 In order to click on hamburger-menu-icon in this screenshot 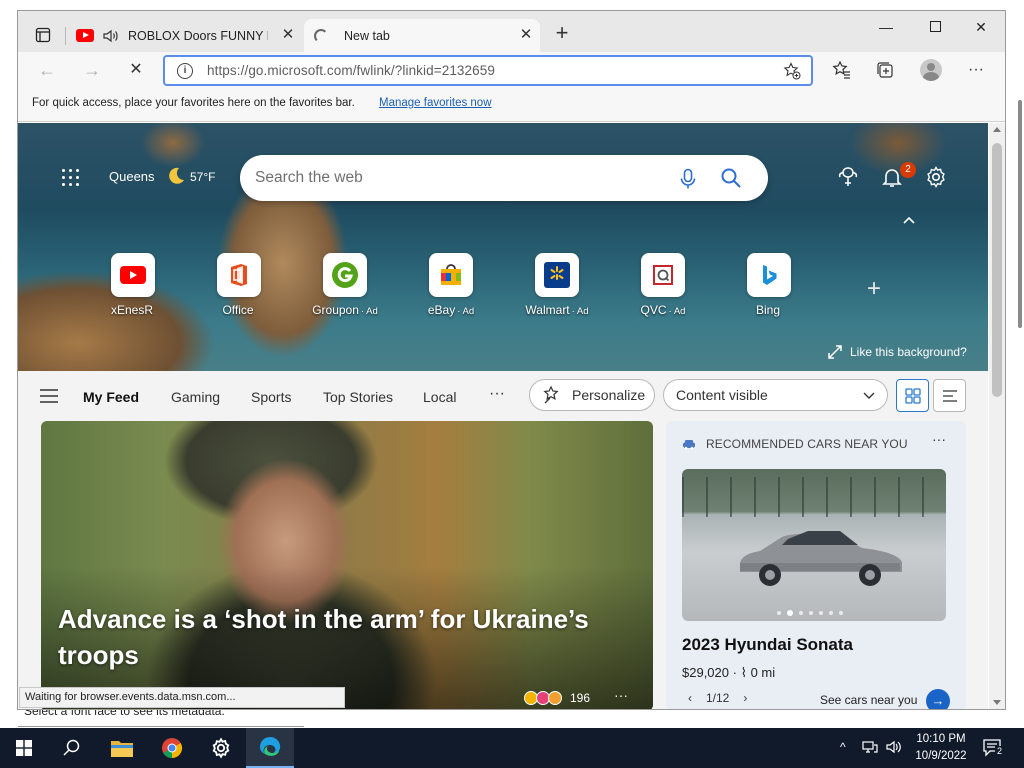, I will do `click(49, 396)`.